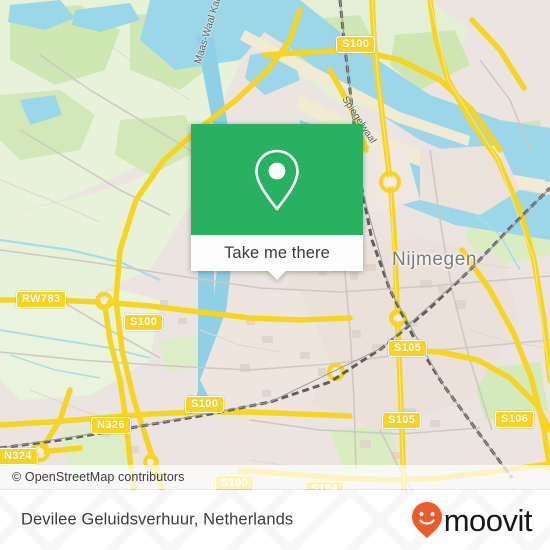  What do you see at coordinates (144, 322) in the screenshot?
I see `road-shield-s100-west: S100` at bounding box center [144, 322].